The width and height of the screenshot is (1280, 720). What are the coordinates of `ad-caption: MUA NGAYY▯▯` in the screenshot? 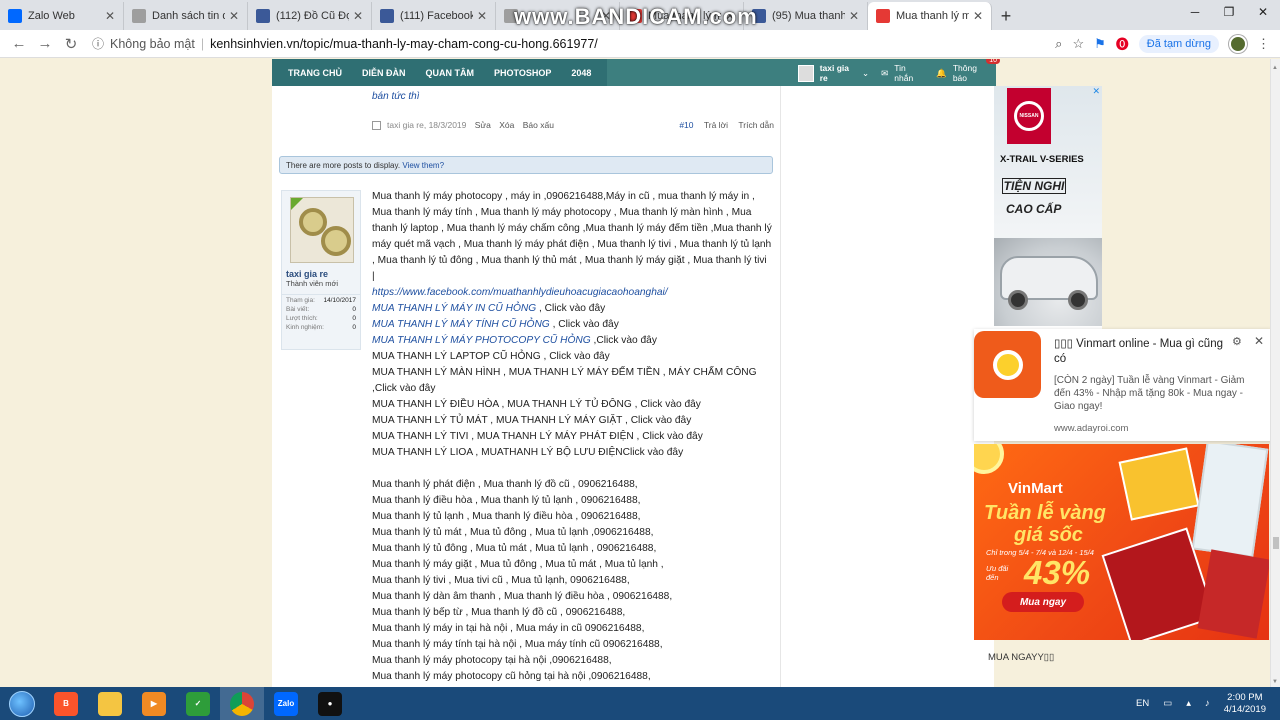 It's located at (1021, 657).